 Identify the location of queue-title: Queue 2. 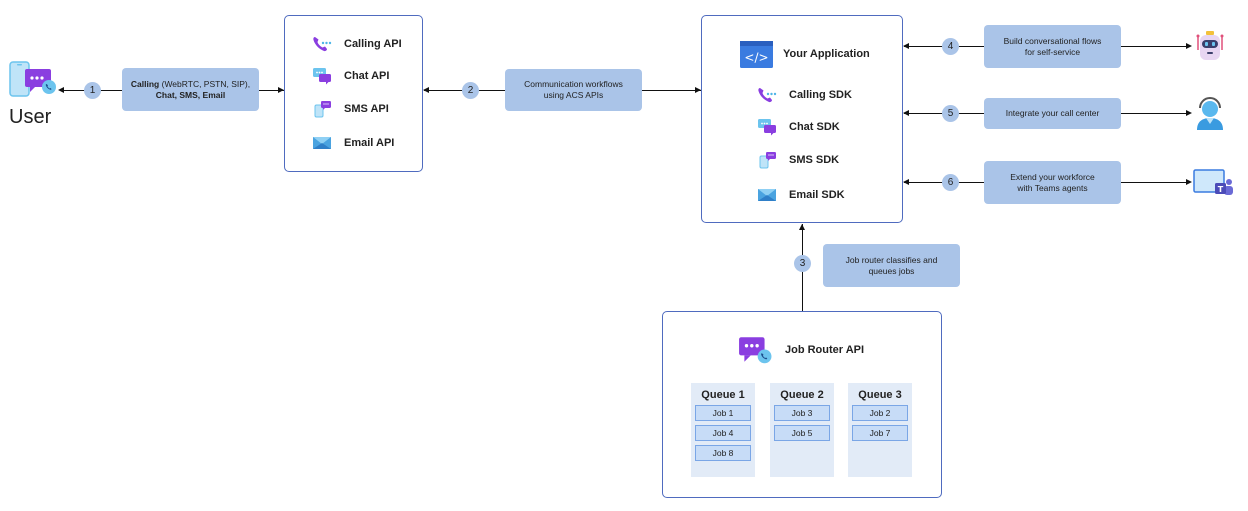
(802, 395).